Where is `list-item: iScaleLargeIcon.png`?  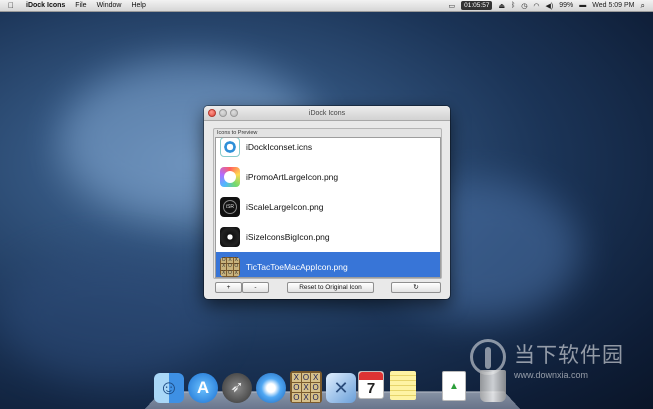
list-item: iScaleLargeIcon.png is located at coordinates (328, 207).